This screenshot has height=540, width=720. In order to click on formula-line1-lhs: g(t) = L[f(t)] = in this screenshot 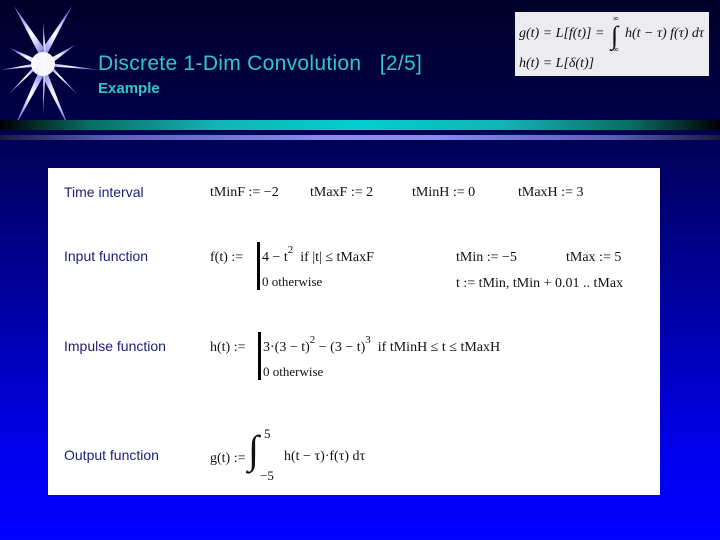, I will do `click(562, 33)`.